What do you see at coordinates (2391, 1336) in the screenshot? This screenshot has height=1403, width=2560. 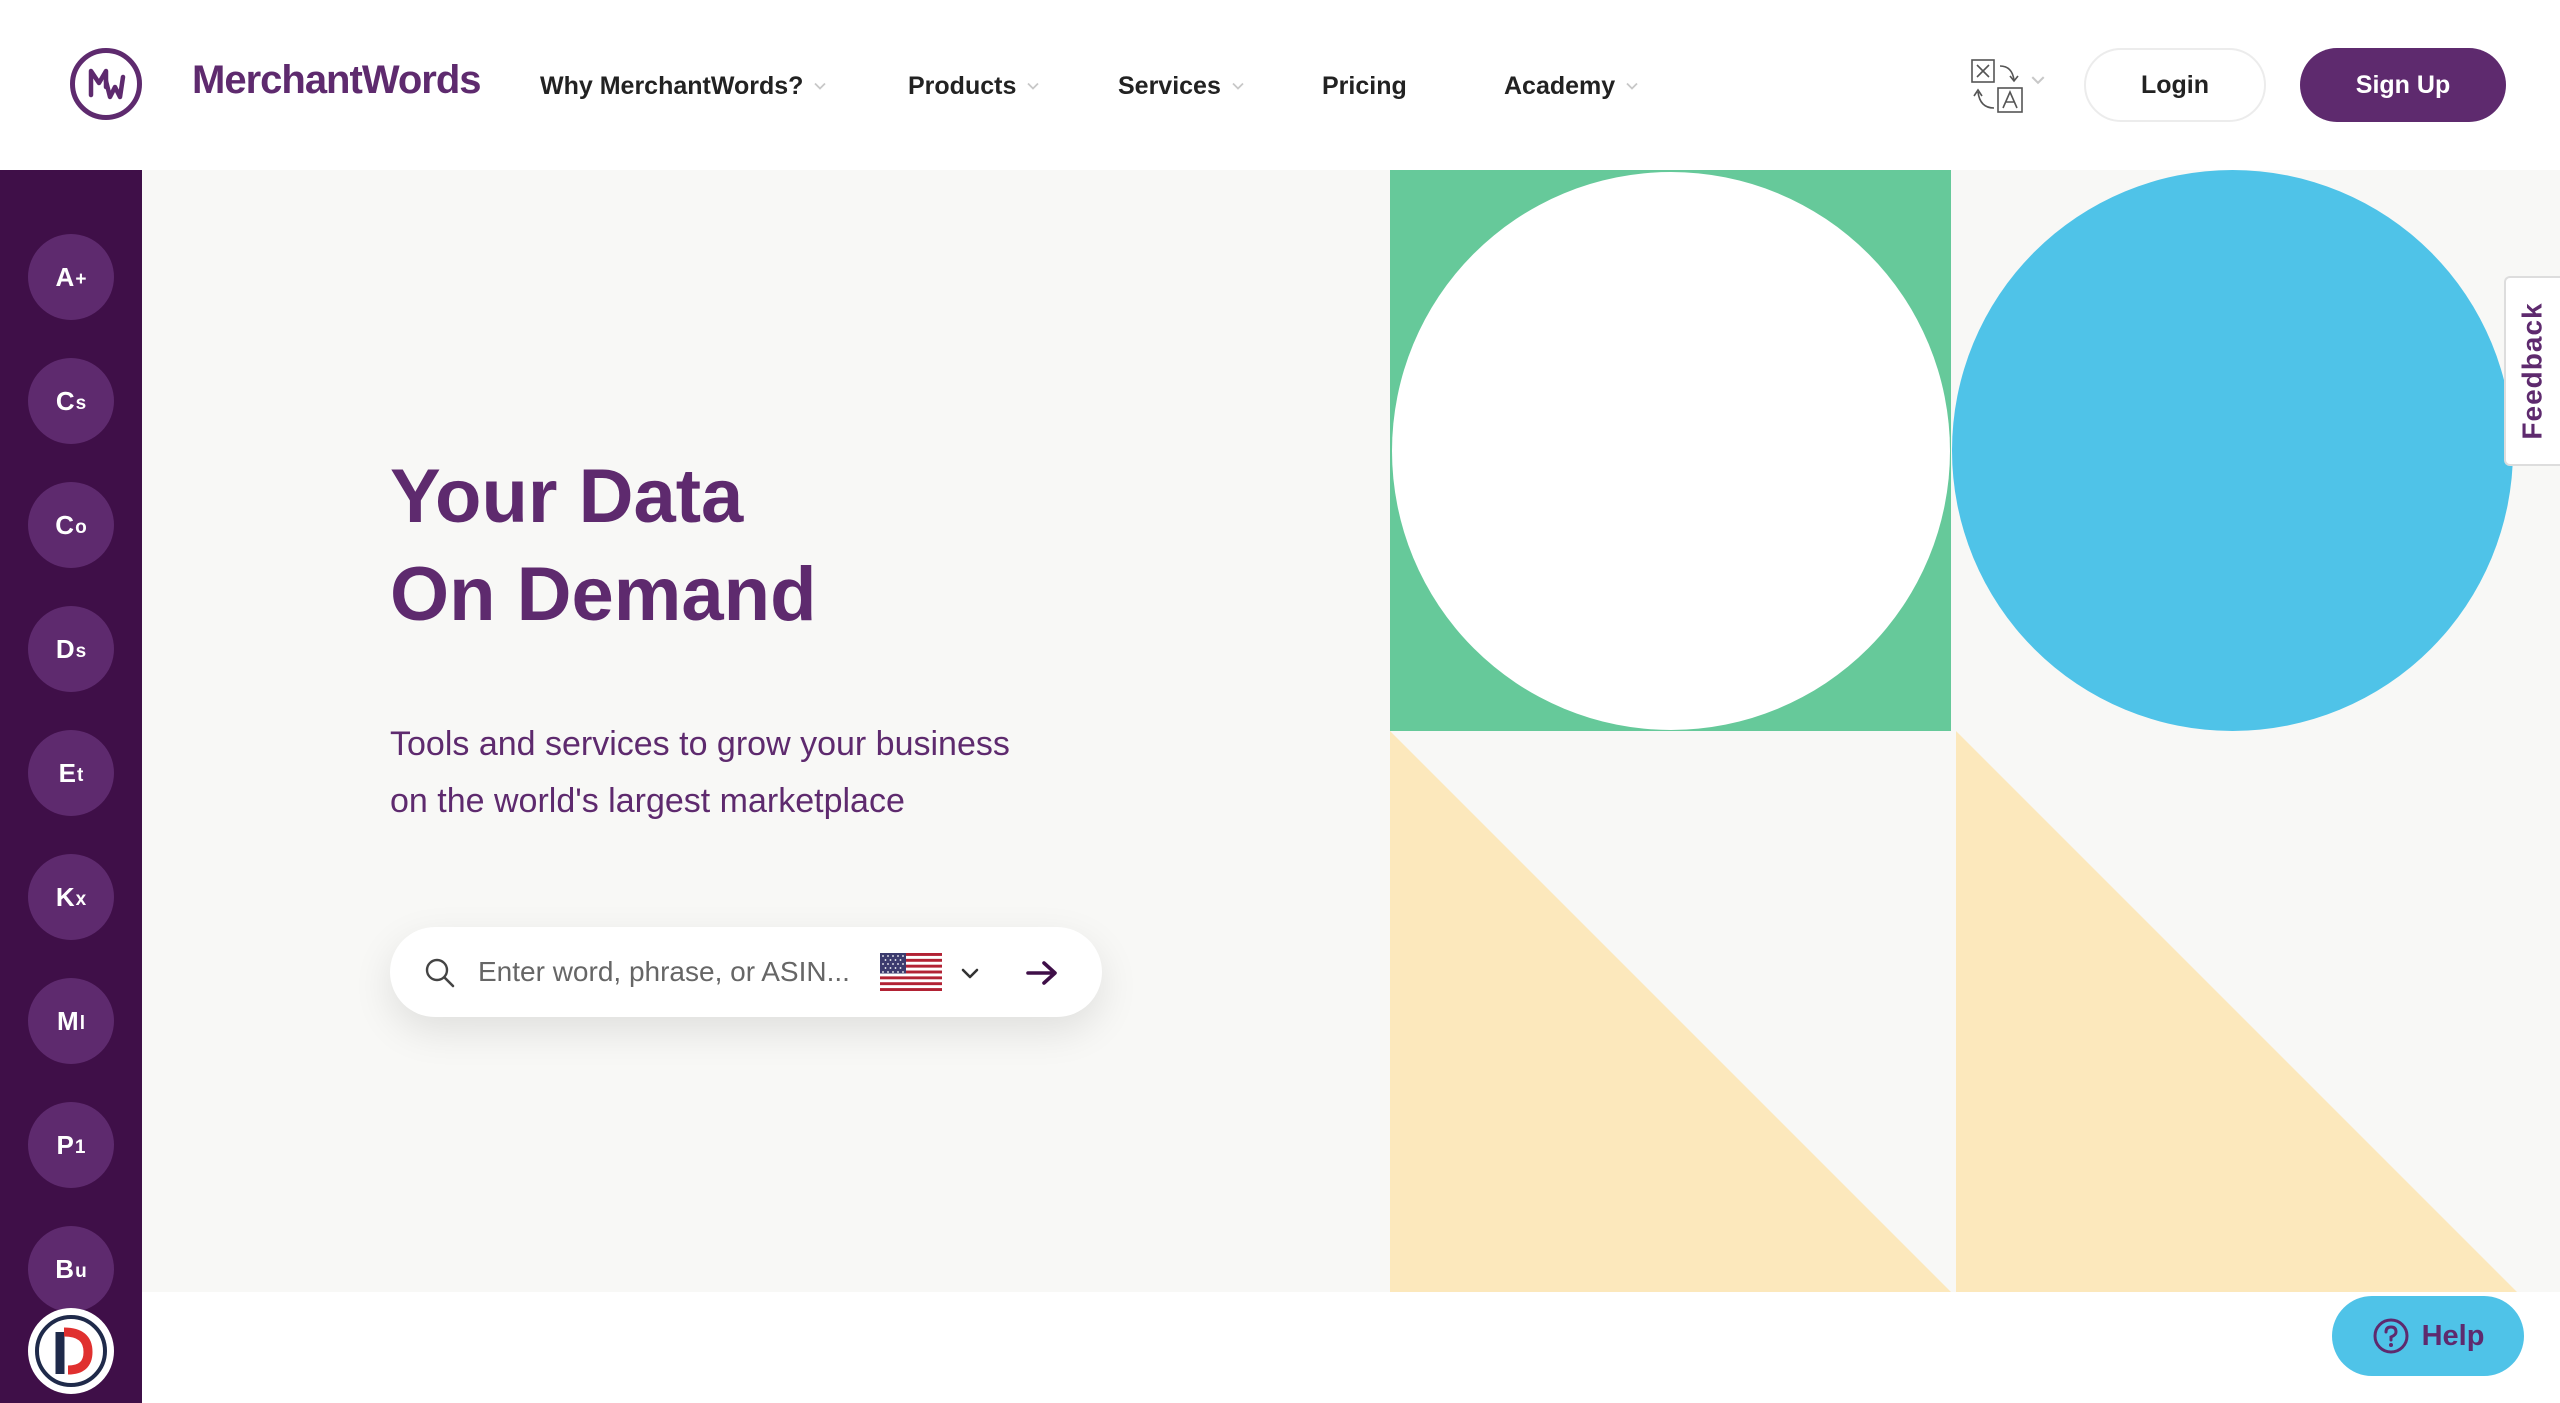 I see `help-circle-icon` at bounding box center [2391, 1336].